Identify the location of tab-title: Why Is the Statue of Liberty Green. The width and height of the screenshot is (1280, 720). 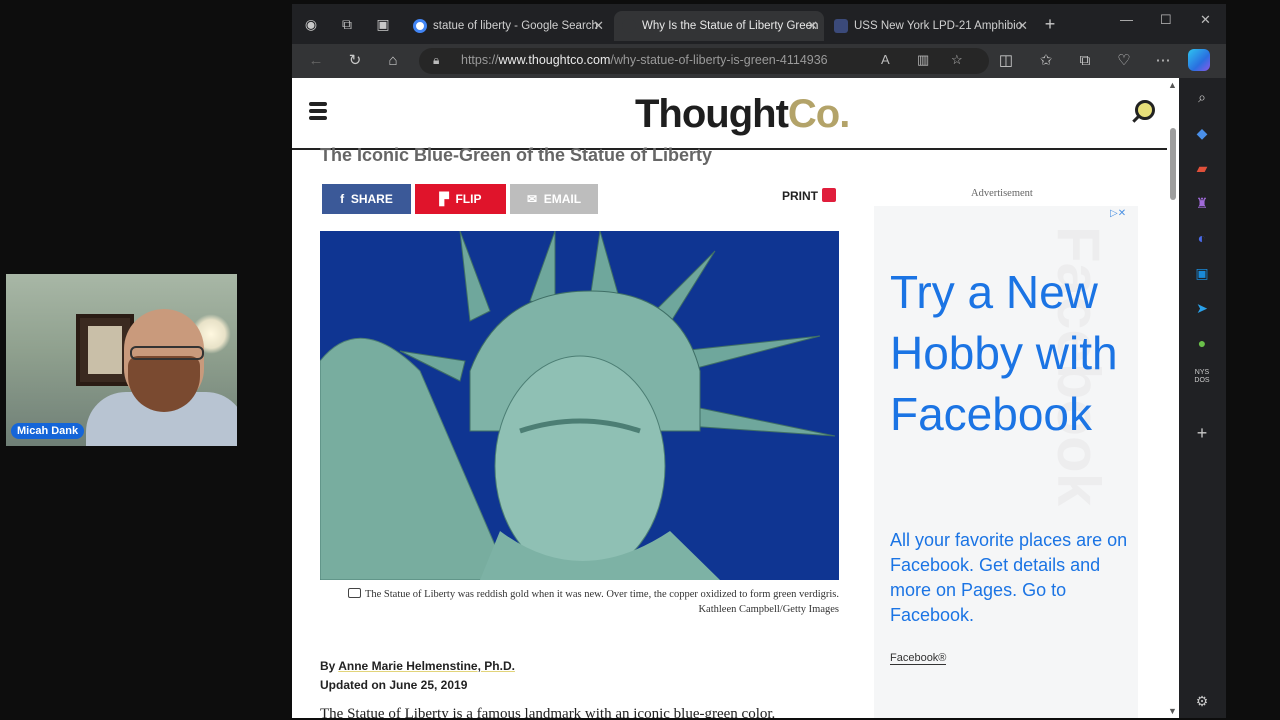
(730, 26).